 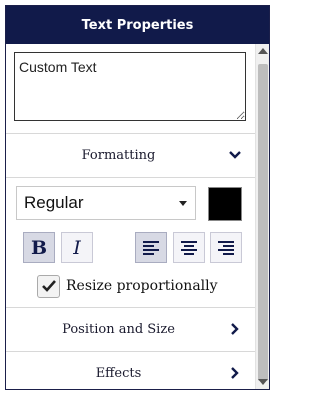 I want to click on align-right-button, so click(x=226, y=247).